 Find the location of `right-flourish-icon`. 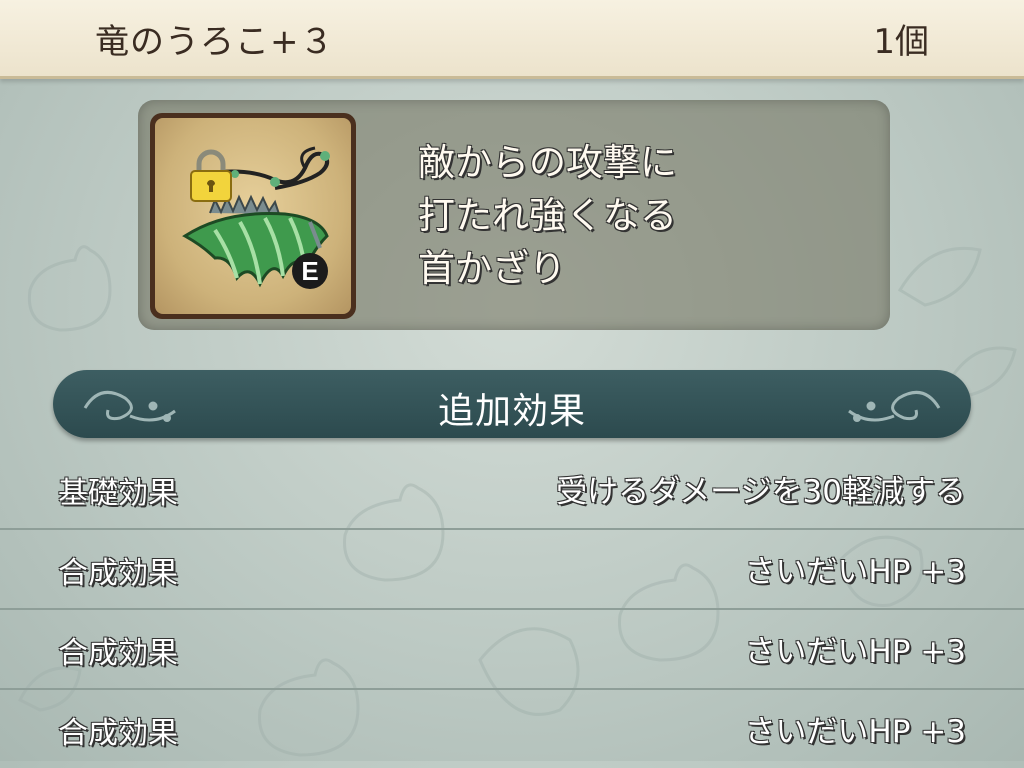

right-flourish-icon is located at coordinates (894, 406).